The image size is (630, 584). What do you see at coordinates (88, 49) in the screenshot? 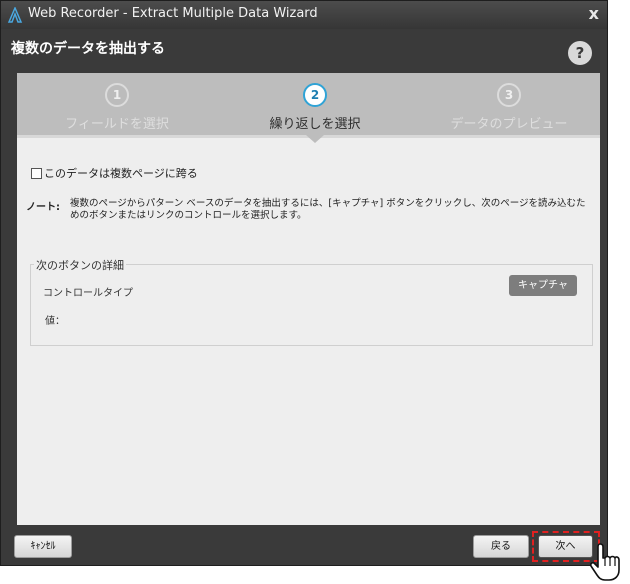
I see `wizard-heading: 複数のデータを抽出する` at bounding box center [88, 49].